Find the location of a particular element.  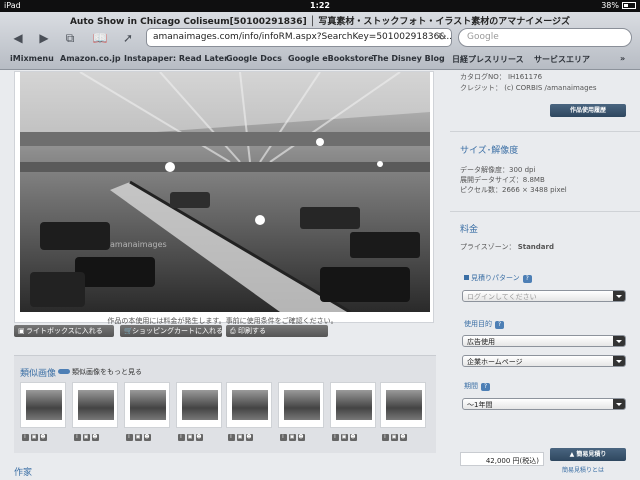

price-field: 42,000 円(税込) is located at coordinates (502, 459).